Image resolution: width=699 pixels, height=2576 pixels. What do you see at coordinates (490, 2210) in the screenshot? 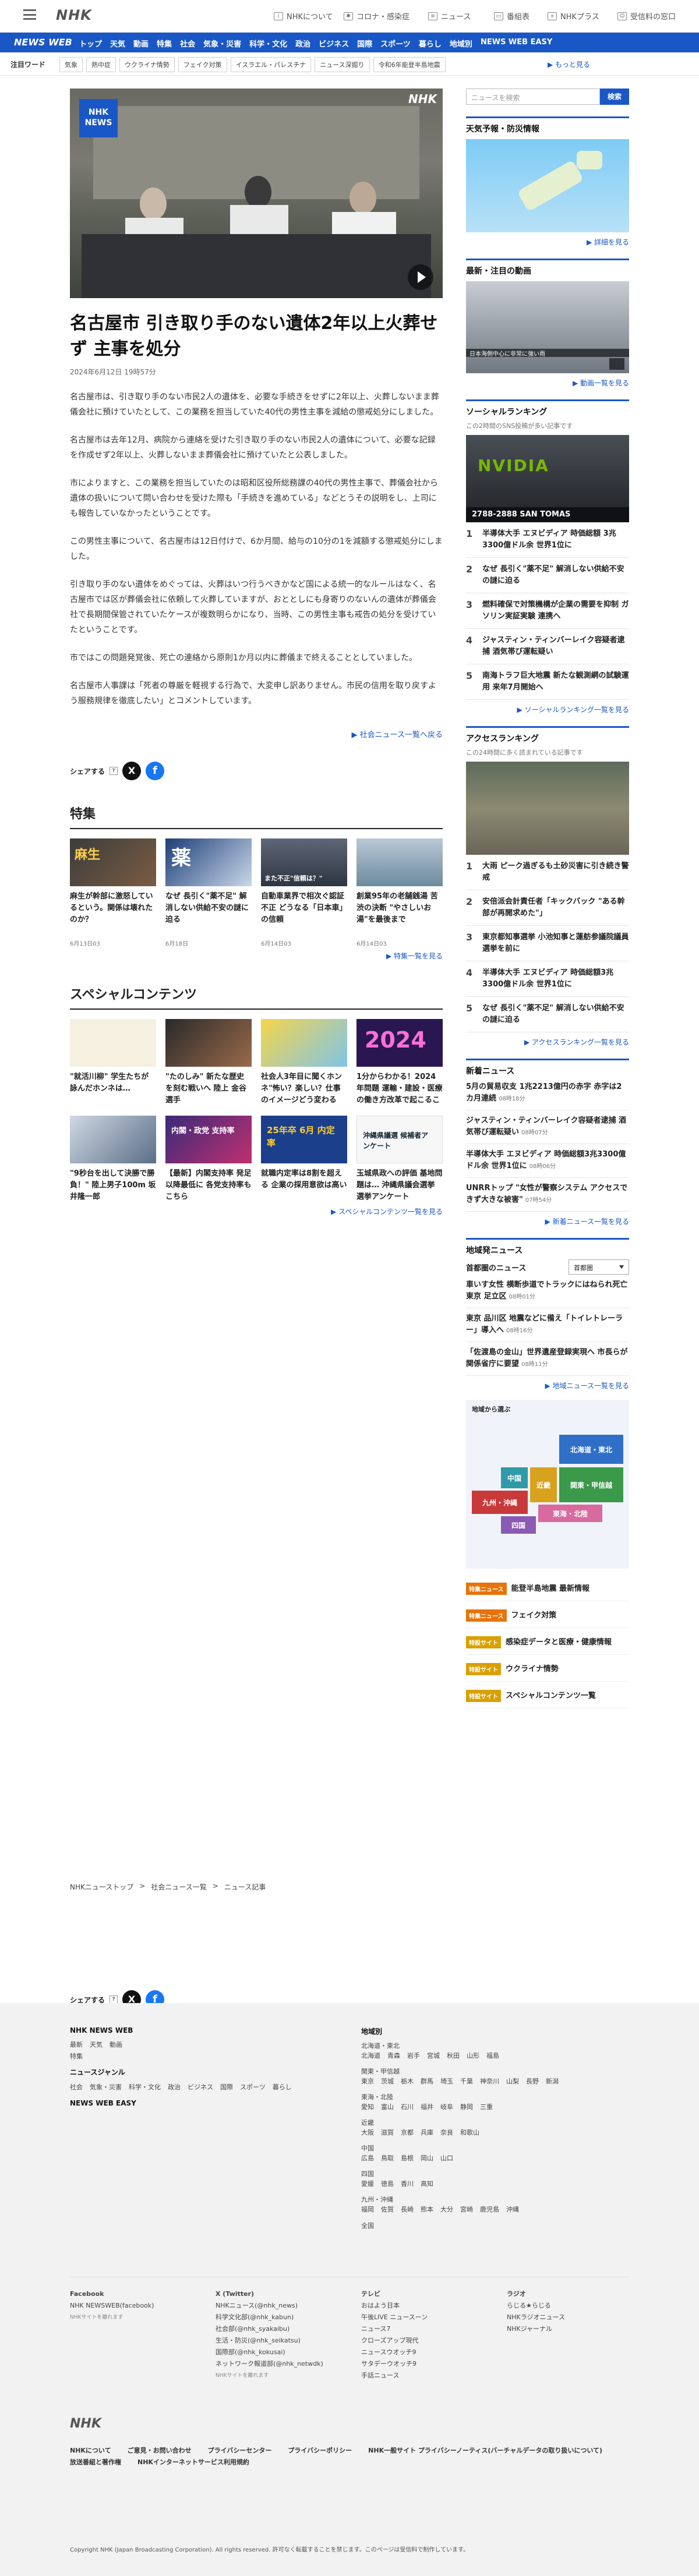
I see `footer-link: 鹿児島` at bounding box center [490, 2210].